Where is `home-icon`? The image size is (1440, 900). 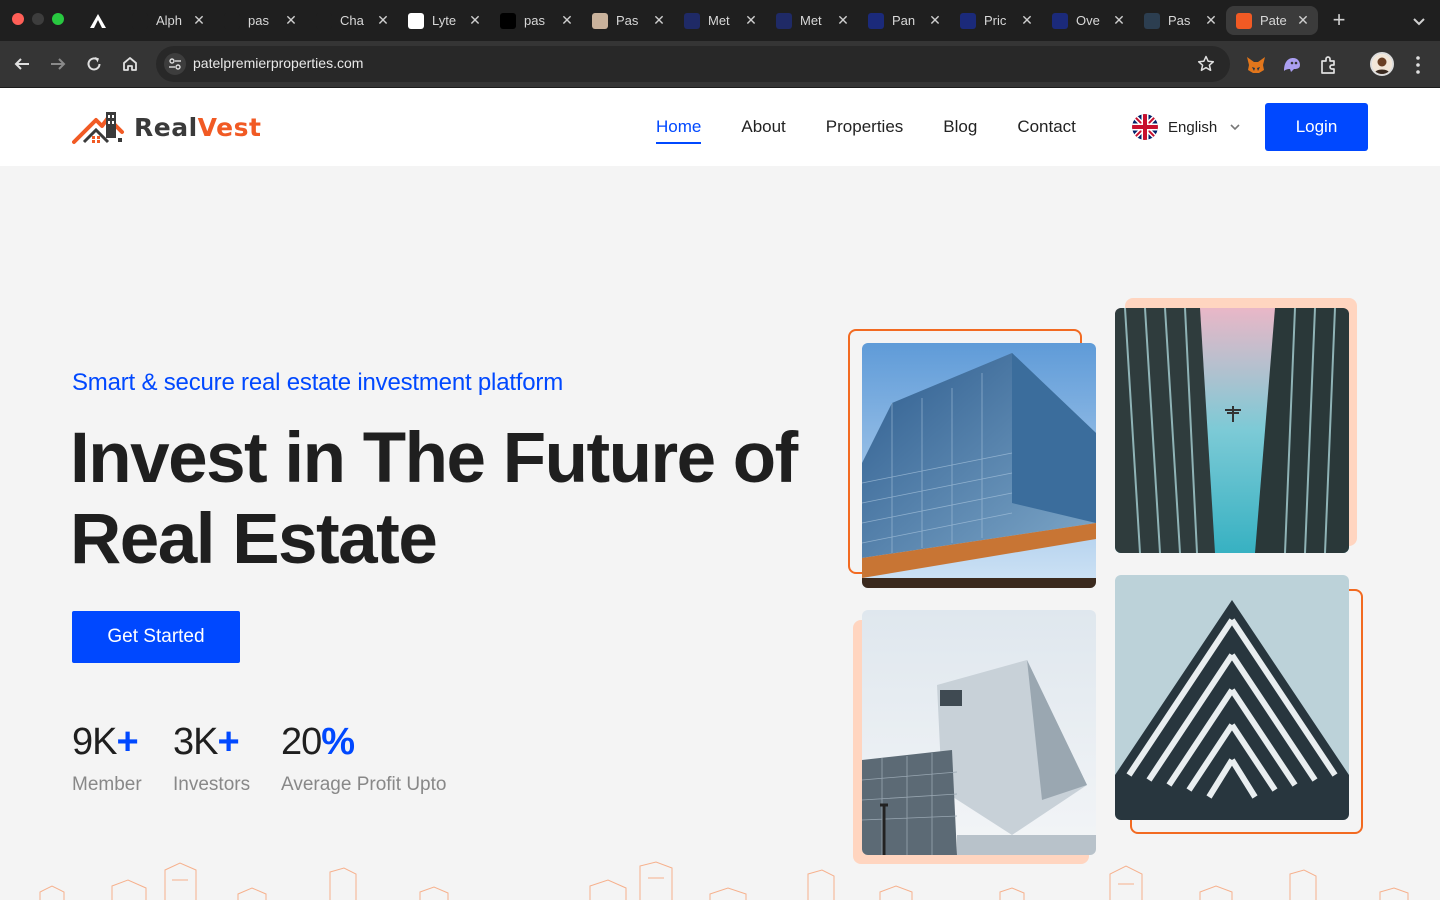 home-icon is located at coordinates (130, 64).